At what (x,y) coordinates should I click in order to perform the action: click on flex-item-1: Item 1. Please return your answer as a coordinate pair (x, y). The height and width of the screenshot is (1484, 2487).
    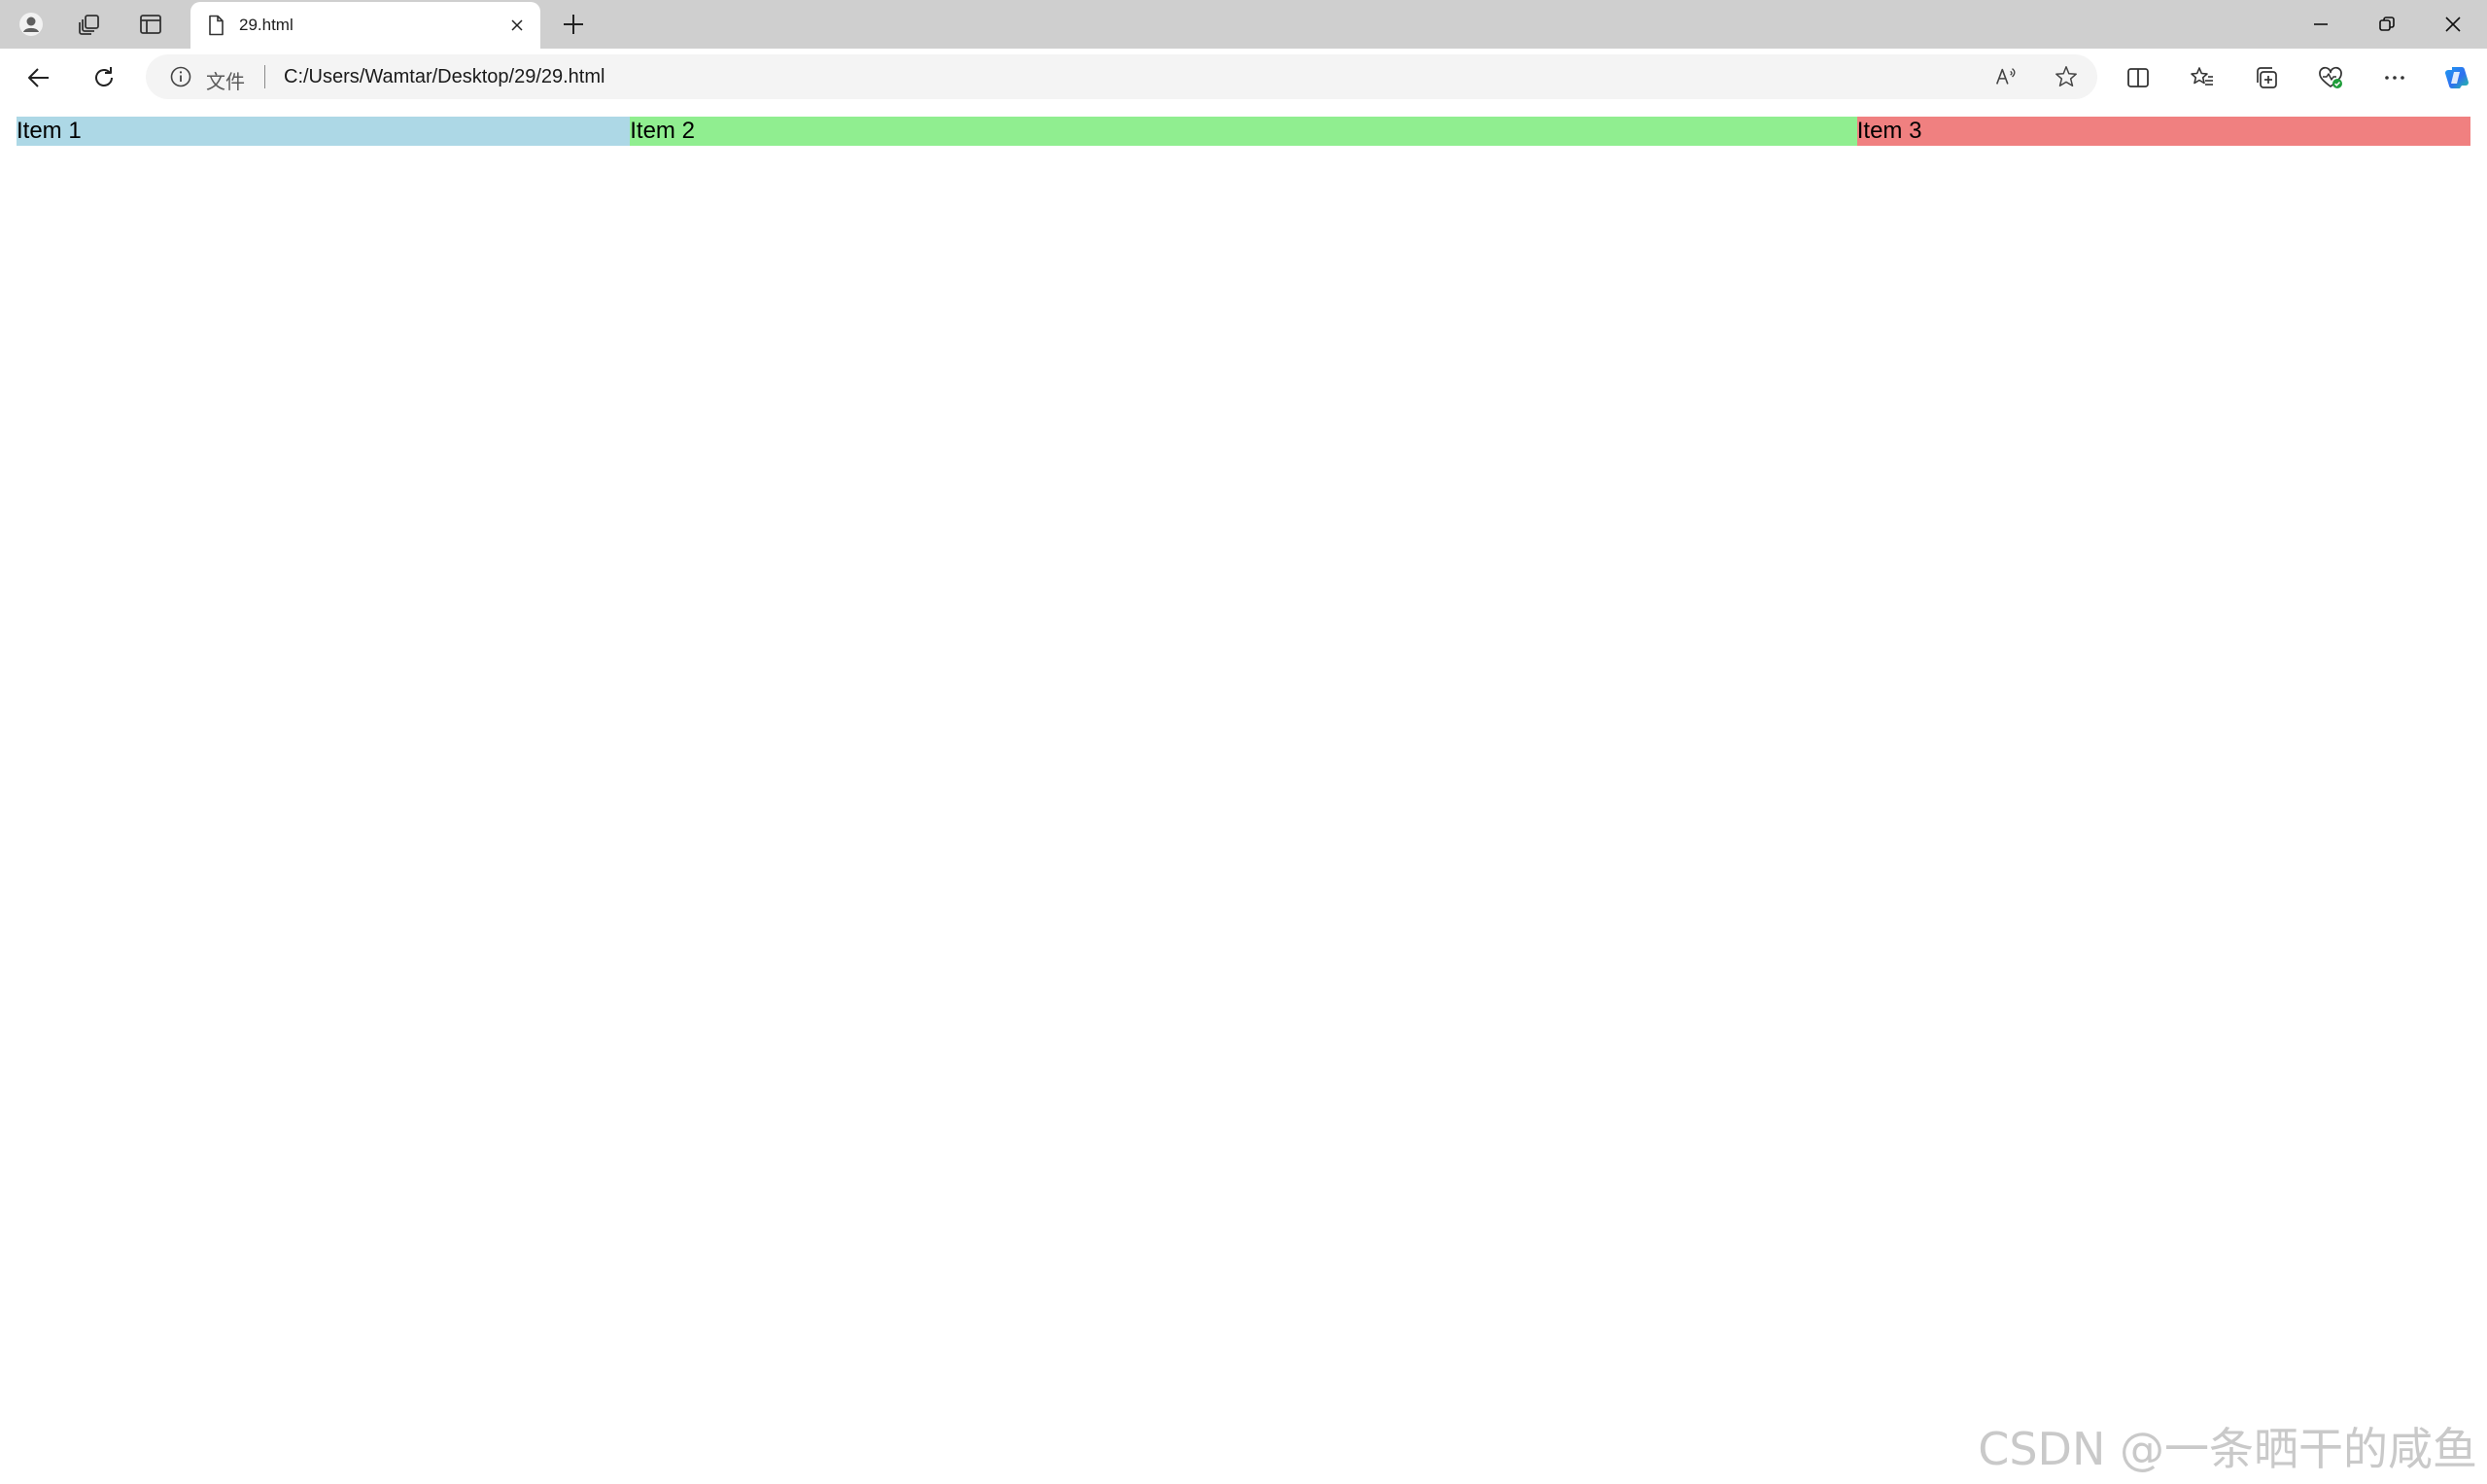
    Looking at the image, I should click on (324, 131).